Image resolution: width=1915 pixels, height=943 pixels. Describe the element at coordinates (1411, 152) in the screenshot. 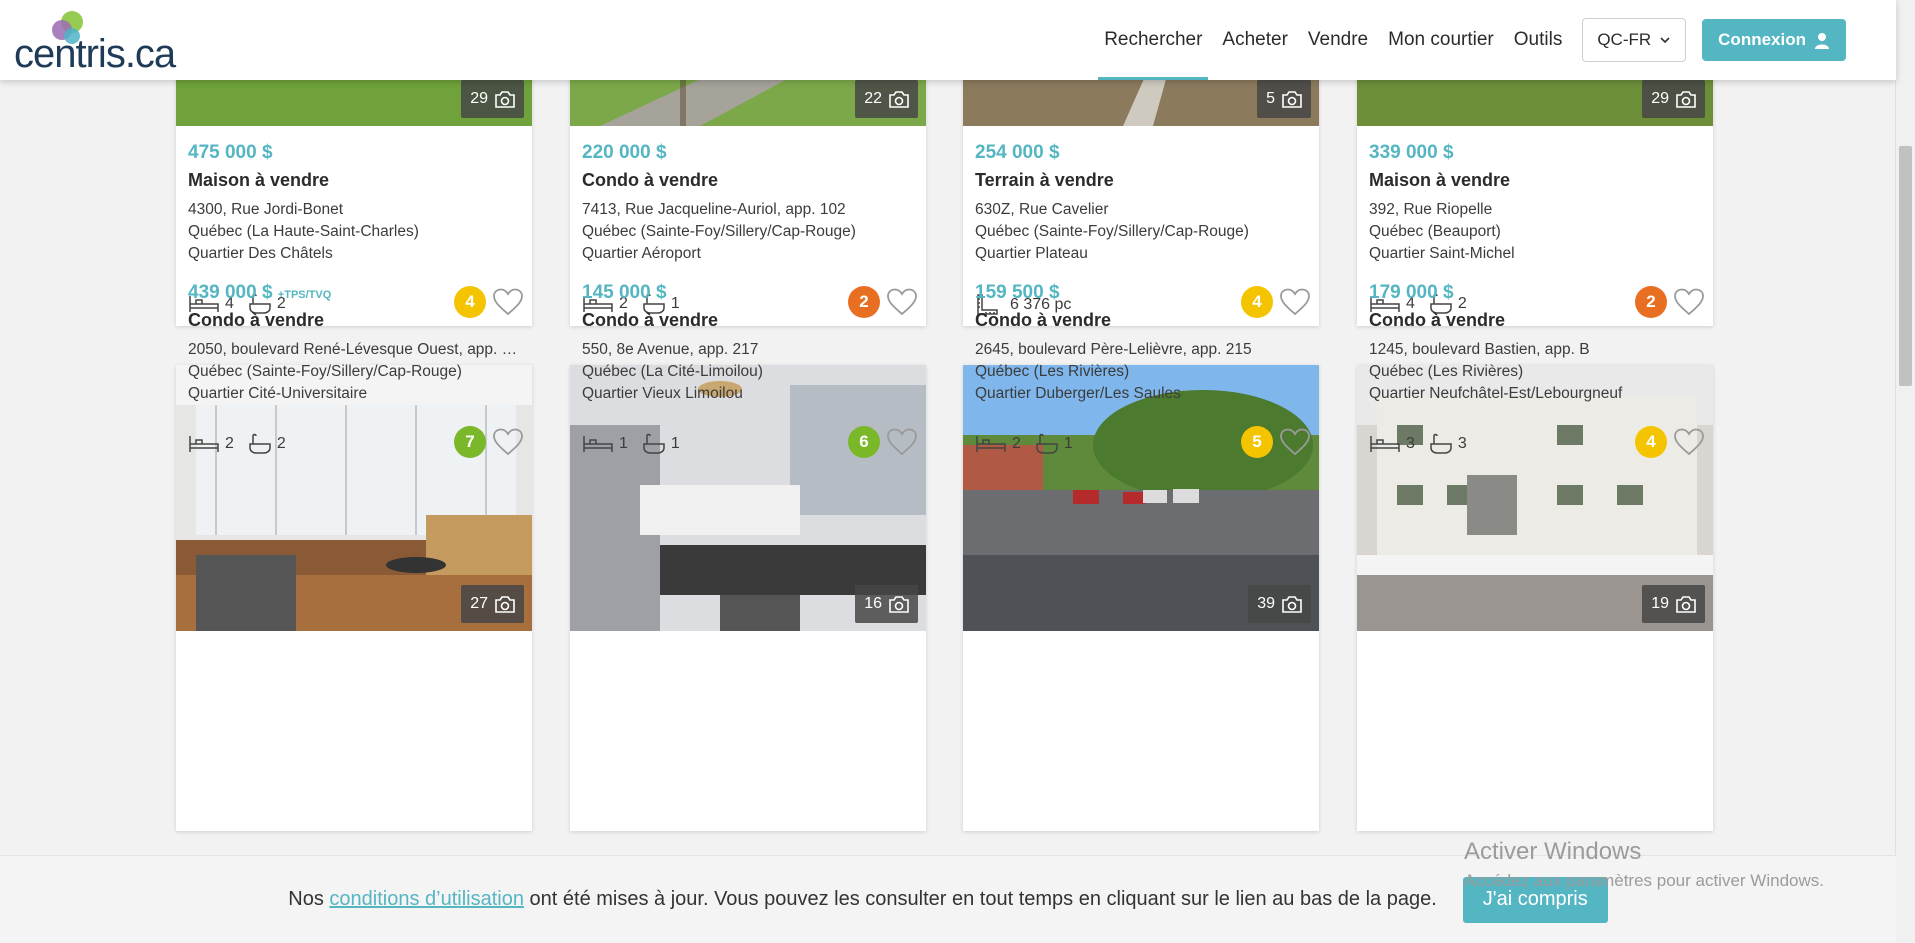

I see `price-value: 339 000 $` at that location.